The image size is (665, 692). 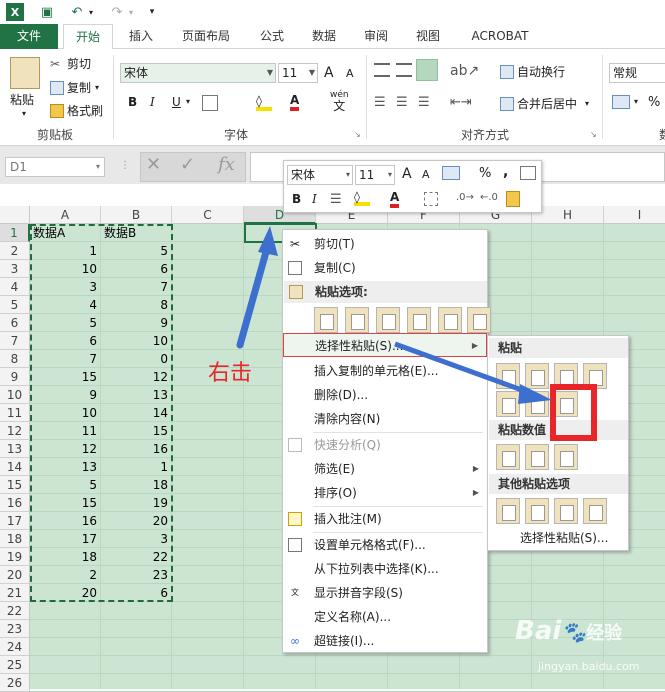 I want to click on paw-icon: 🐾, so click(x=574, y=632).